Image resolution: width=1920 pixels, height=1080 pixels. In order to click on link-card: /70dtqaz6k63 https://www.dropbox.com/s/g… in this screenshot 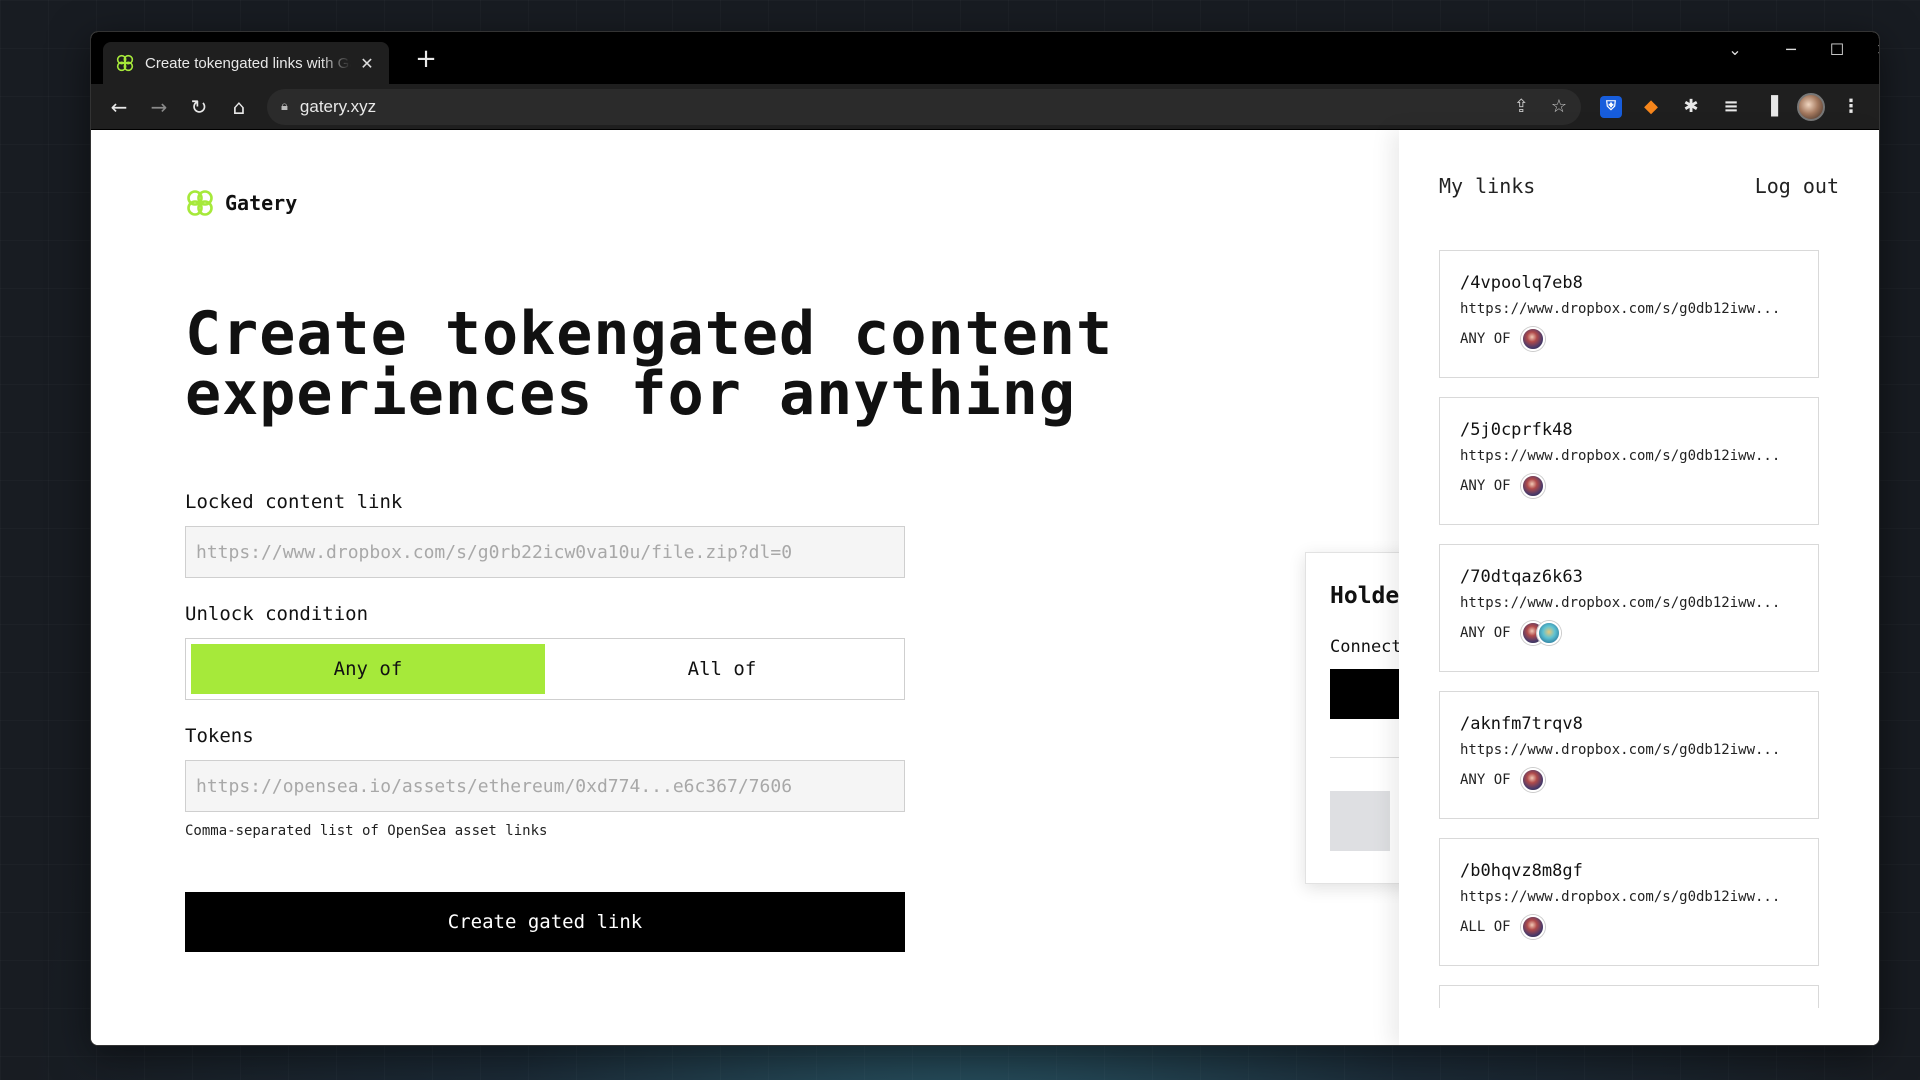, I will do `click(1629, 608)`.